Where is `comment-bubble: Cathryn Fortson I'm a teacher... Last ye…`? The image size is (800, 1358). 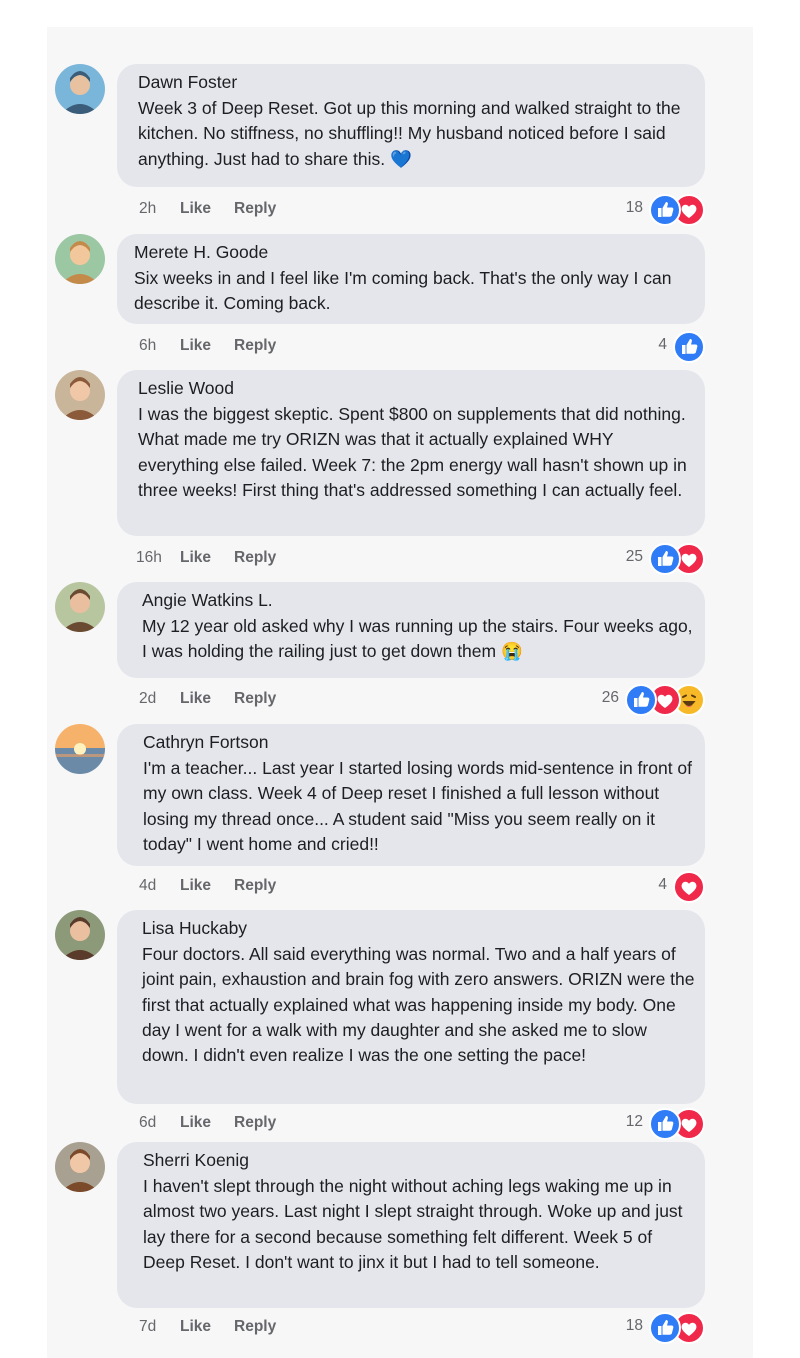
comment-bubble: Cathryn Fortson I'm a teacher... Last ye… is located at coordinates (411, 795).